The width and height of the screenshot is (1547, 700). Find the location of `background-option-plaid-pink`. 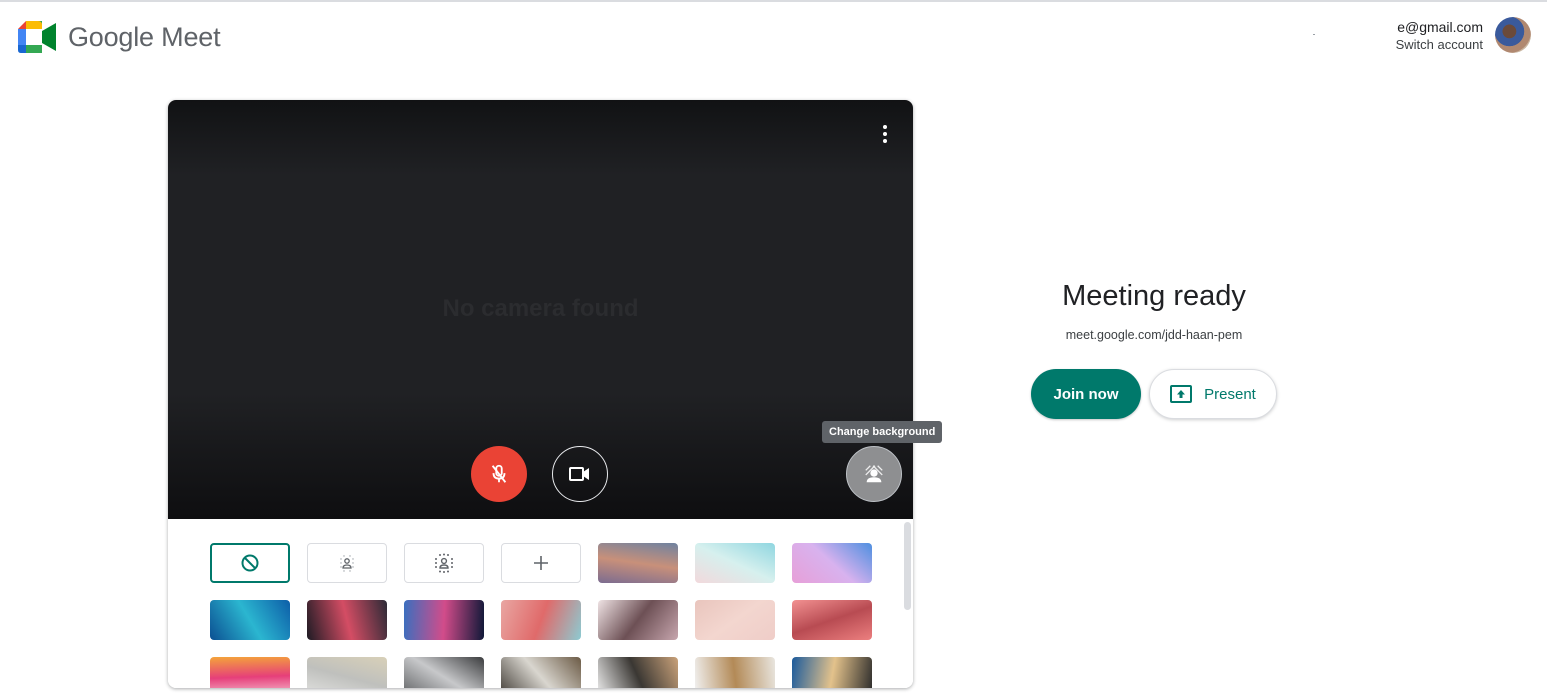

background-option-plaid-pink is located at coordinates (832, 620).